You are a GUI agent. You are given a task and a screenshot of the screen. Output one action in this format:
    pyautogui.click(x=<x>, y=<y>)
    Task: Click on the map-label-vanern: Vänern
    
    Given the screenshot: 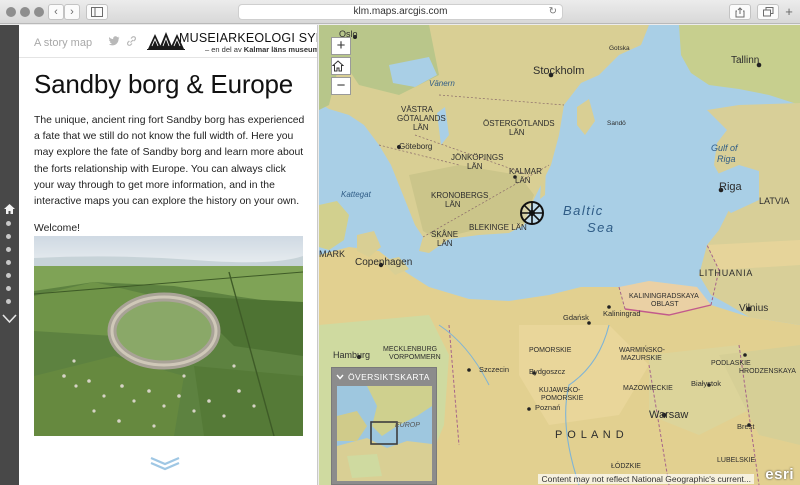 What is the action you would take?
    pyautogui.click(x=442, y=83)
    